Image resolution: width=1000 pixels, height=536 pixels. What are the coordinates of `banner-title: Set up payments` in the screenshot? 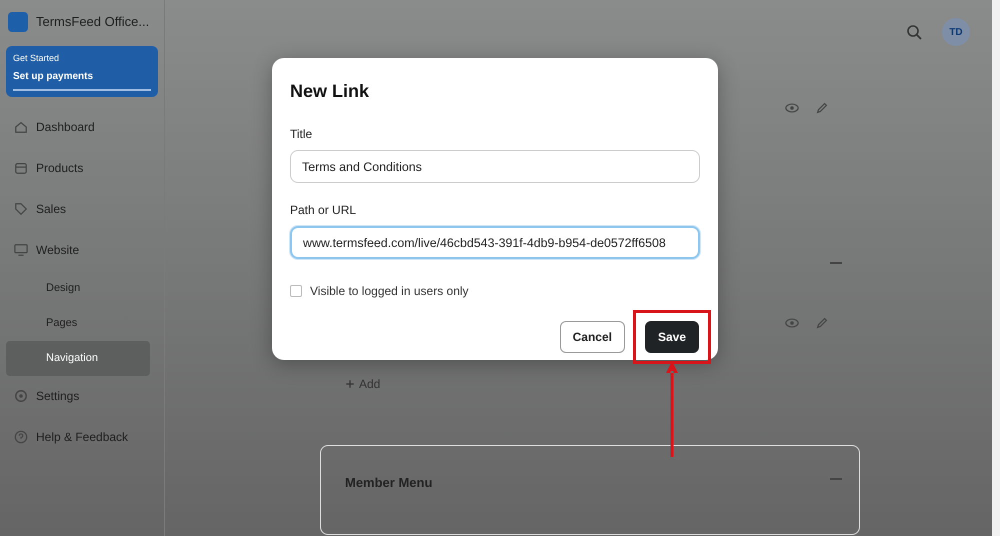 It's located at (53, 77).